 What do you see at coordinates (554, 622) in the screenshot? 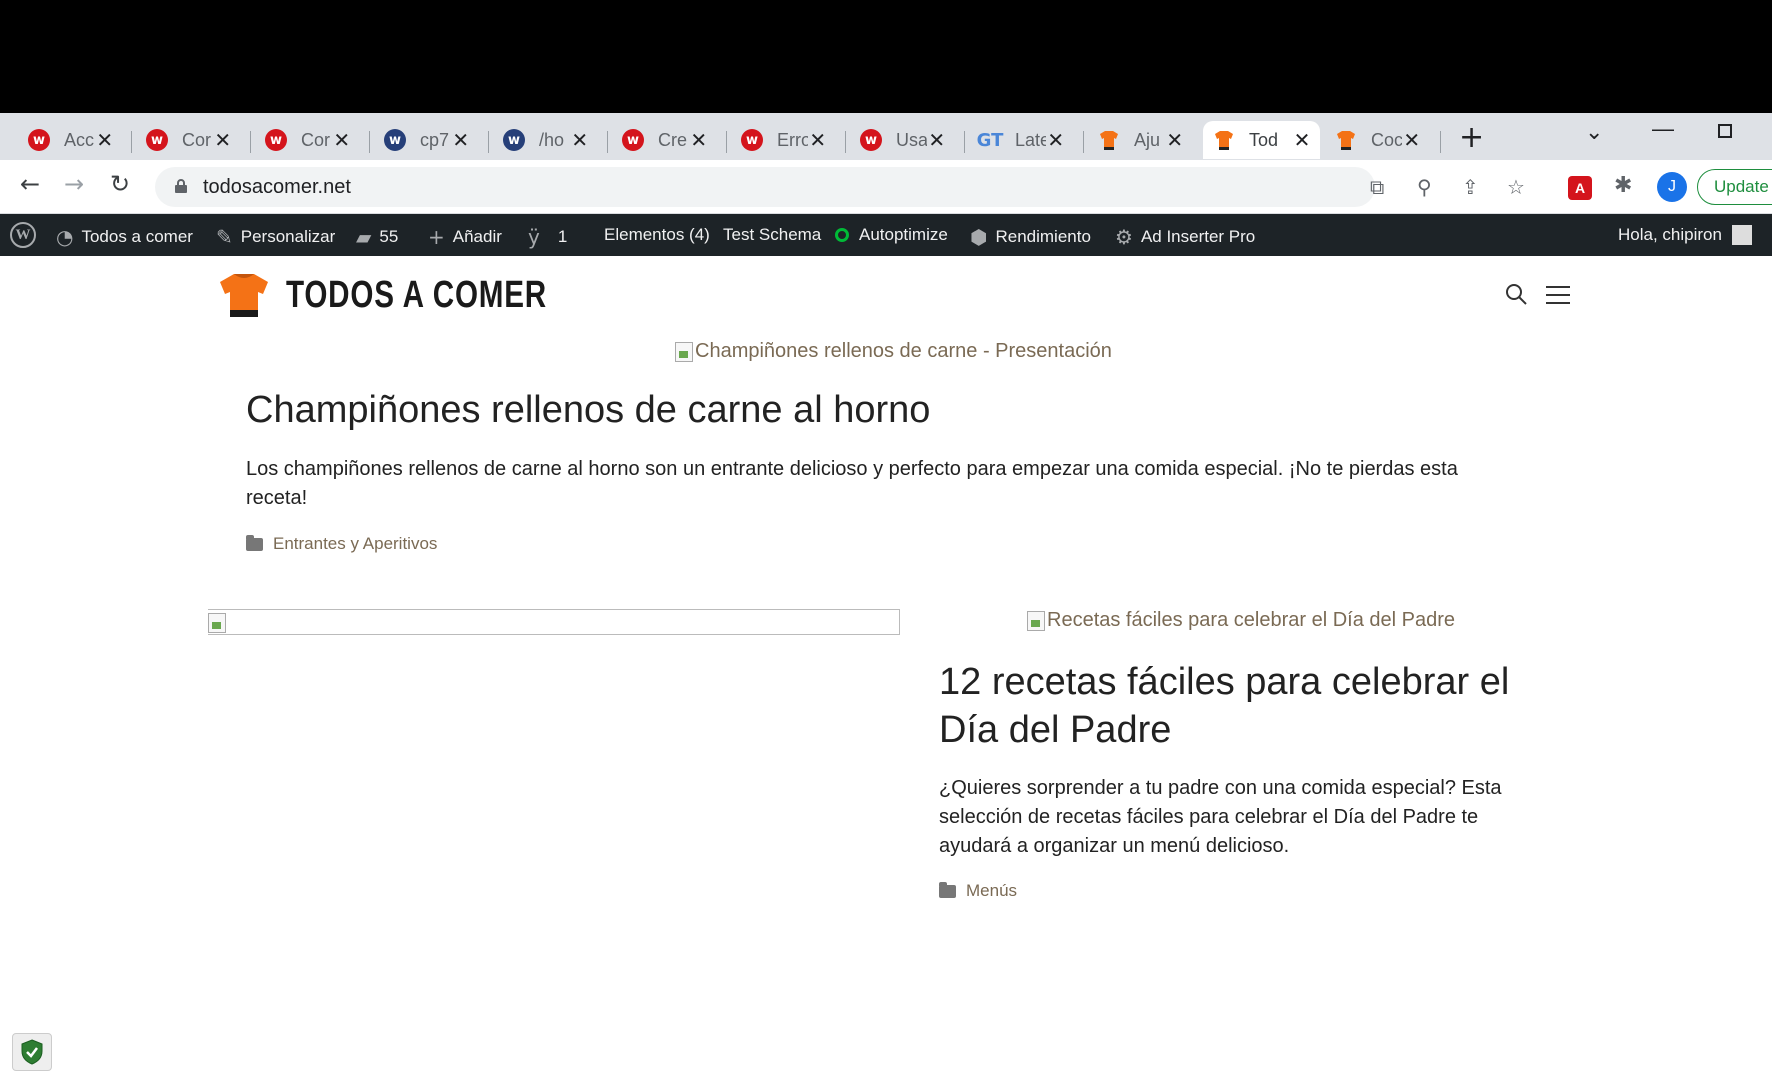
I see `image-placeholder` at bounding box center [554, 622].